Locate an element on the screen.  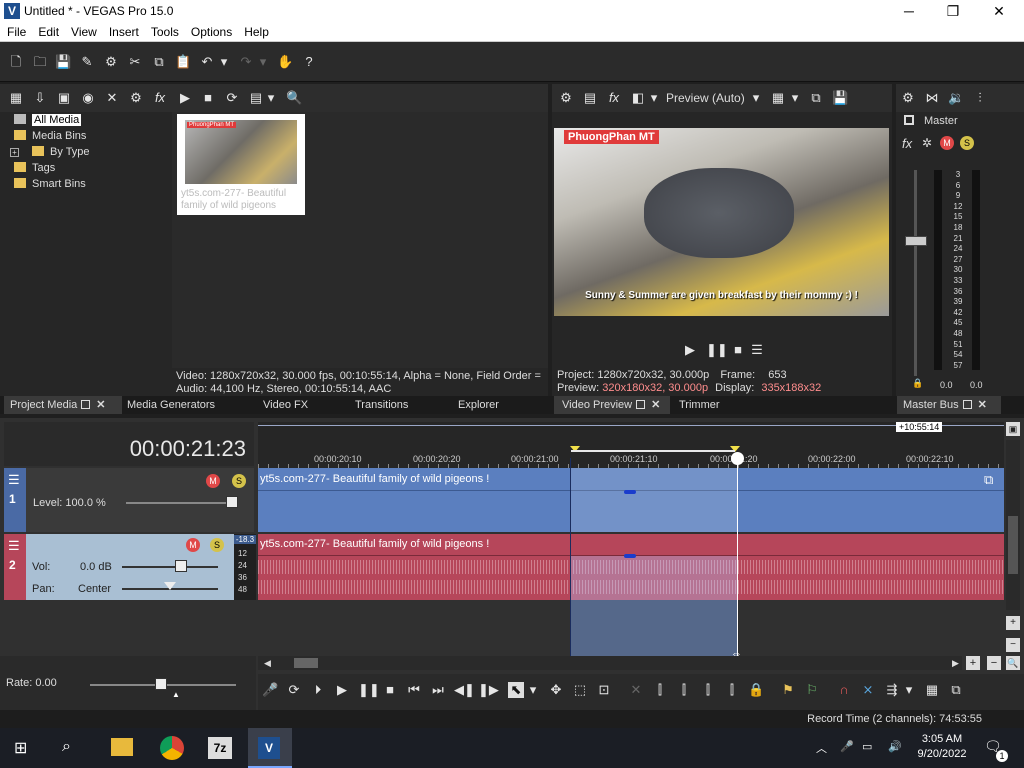
zoom-out-horizontal-icon: − is located at coordinates (994, 663).